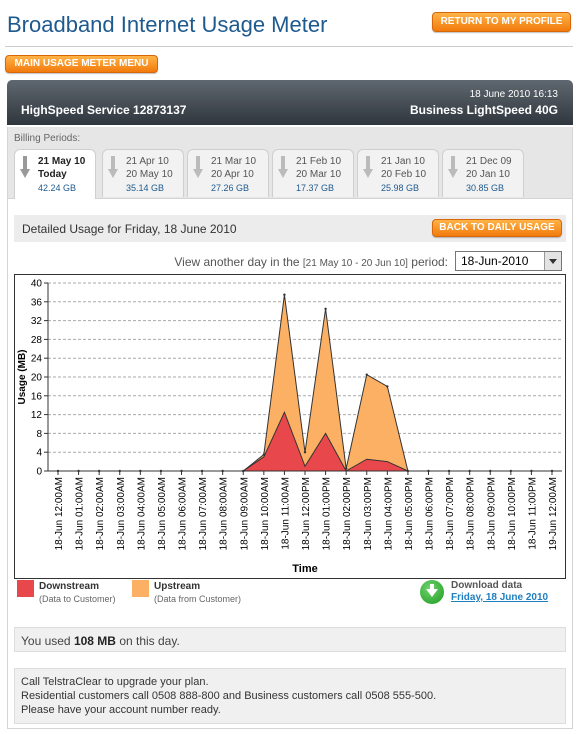 The height and width of the screenshot is (734, 578). I want to click on billing-tab: 21 Mar 10 20 Apr 10 27.26 GB, so click(228, 173).